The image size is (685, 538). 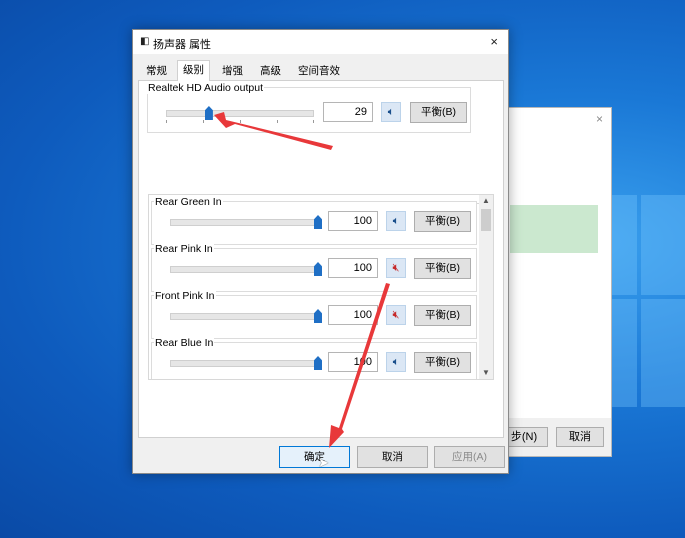 I want to click on highlight-area, so click(x=554, y=229).